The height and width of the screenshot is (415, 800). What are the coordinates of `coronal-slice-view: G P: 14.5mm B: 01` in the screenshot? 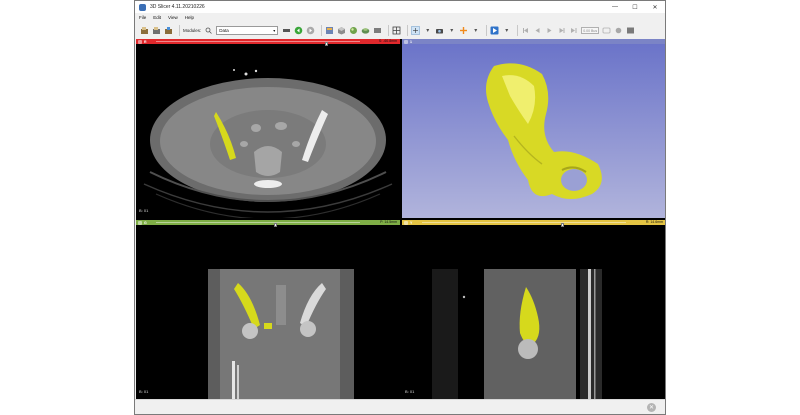 It's located at (268, 309).